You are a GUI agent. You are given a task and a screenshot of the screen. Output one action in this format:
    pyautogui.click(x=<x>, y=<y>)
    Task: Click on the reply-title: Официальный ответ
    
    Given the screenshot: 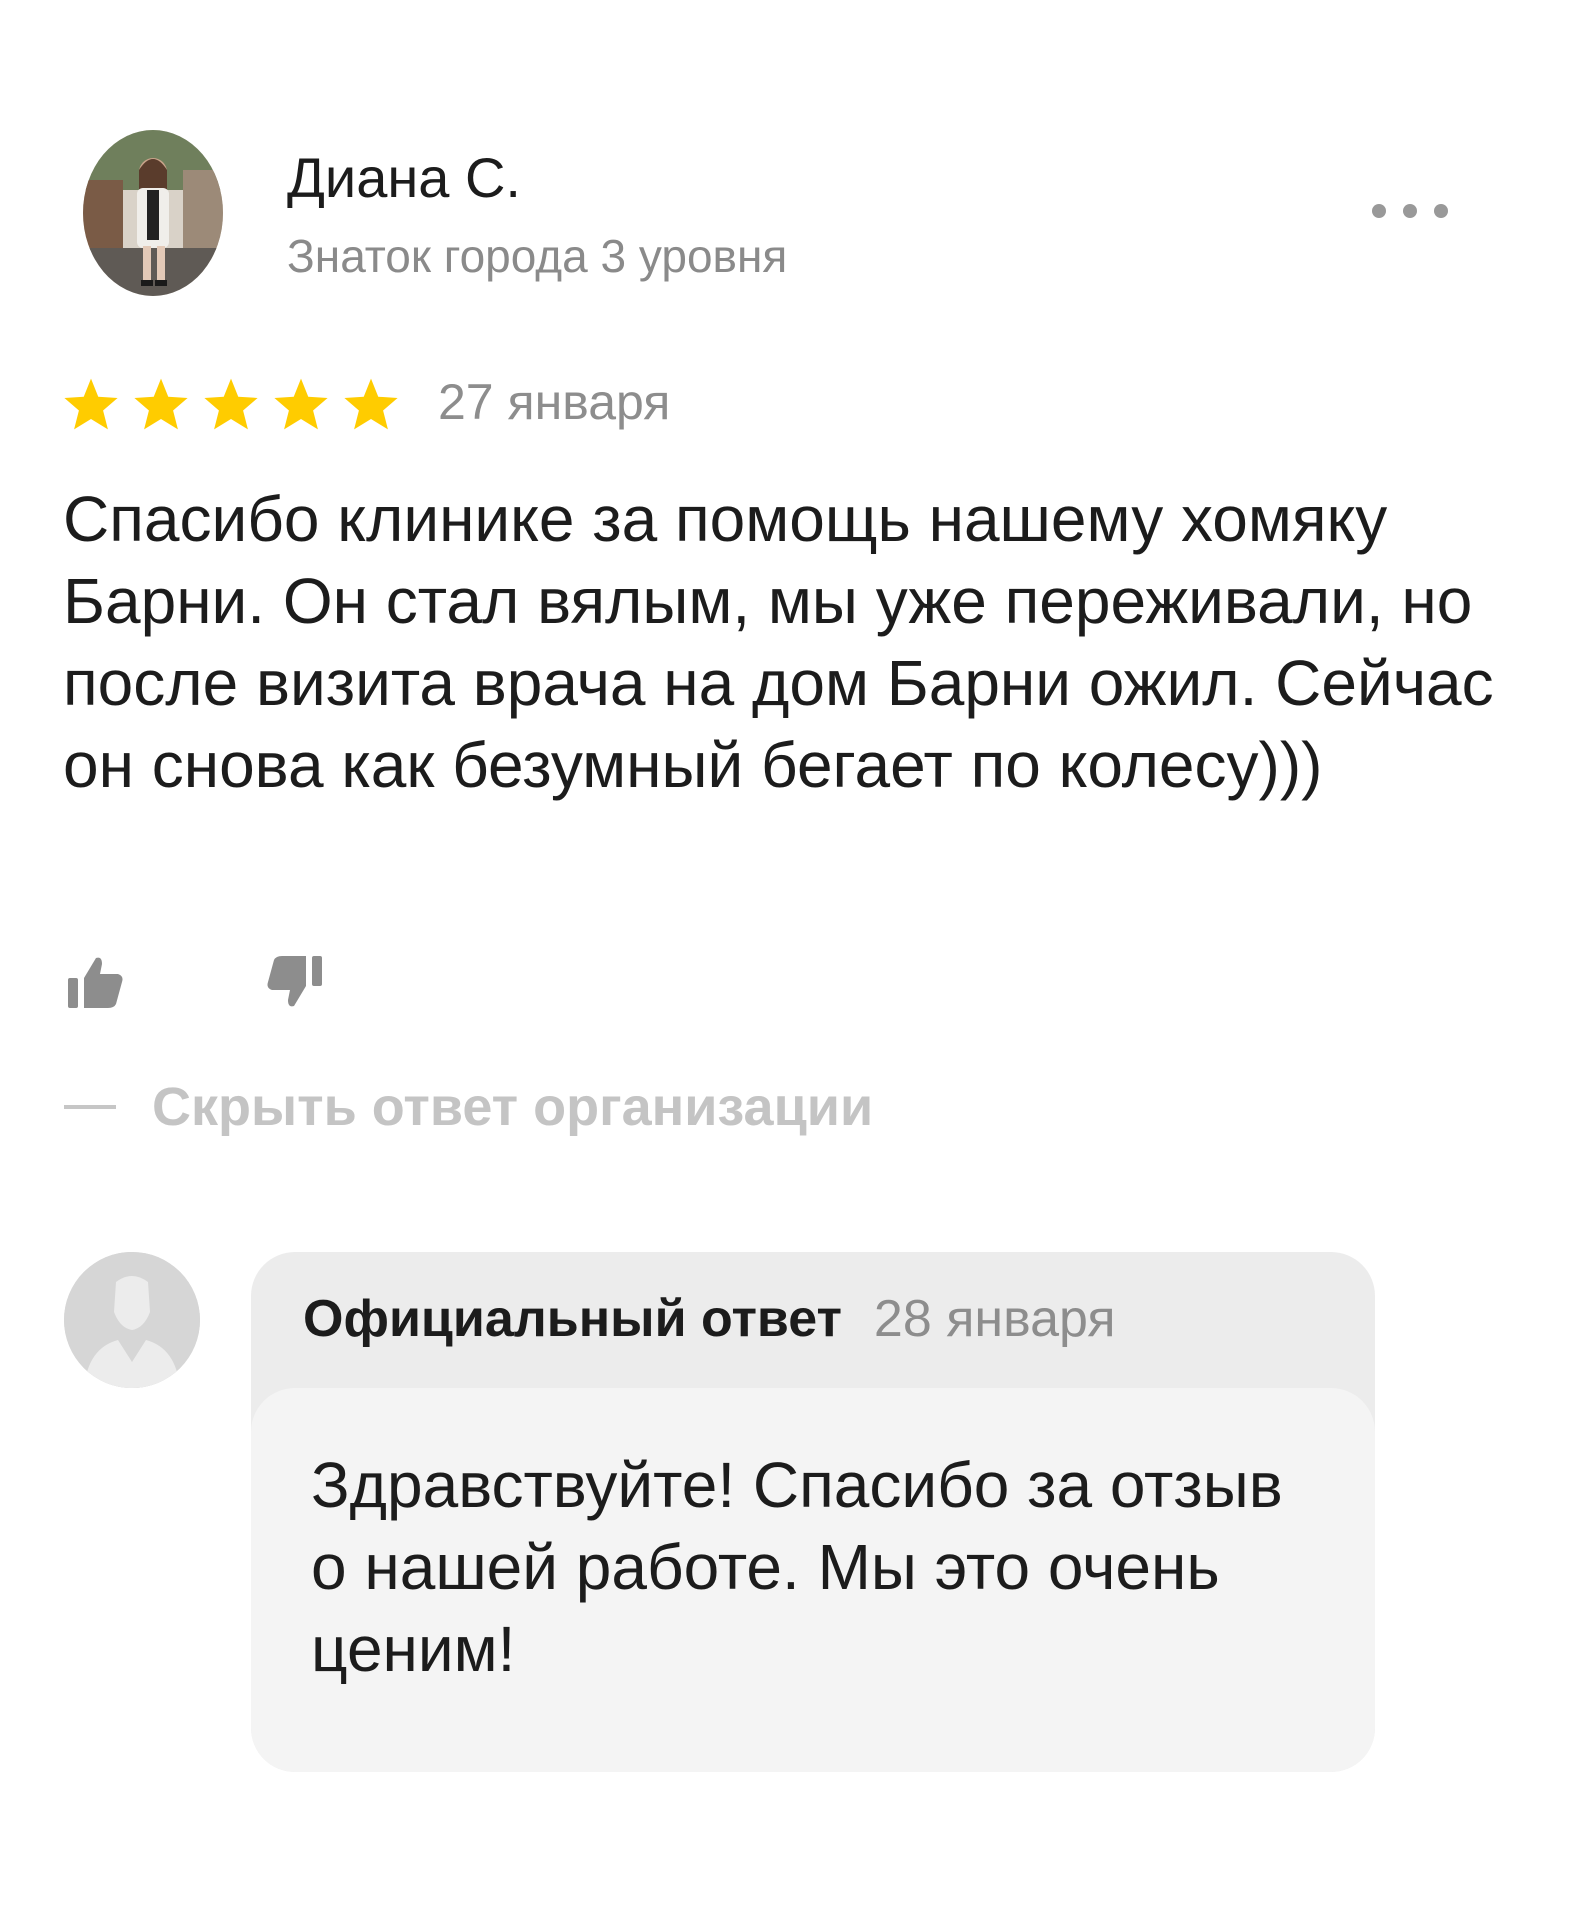 What is the action you would take?
    pyautogui.click(x=572, y=1319)
    